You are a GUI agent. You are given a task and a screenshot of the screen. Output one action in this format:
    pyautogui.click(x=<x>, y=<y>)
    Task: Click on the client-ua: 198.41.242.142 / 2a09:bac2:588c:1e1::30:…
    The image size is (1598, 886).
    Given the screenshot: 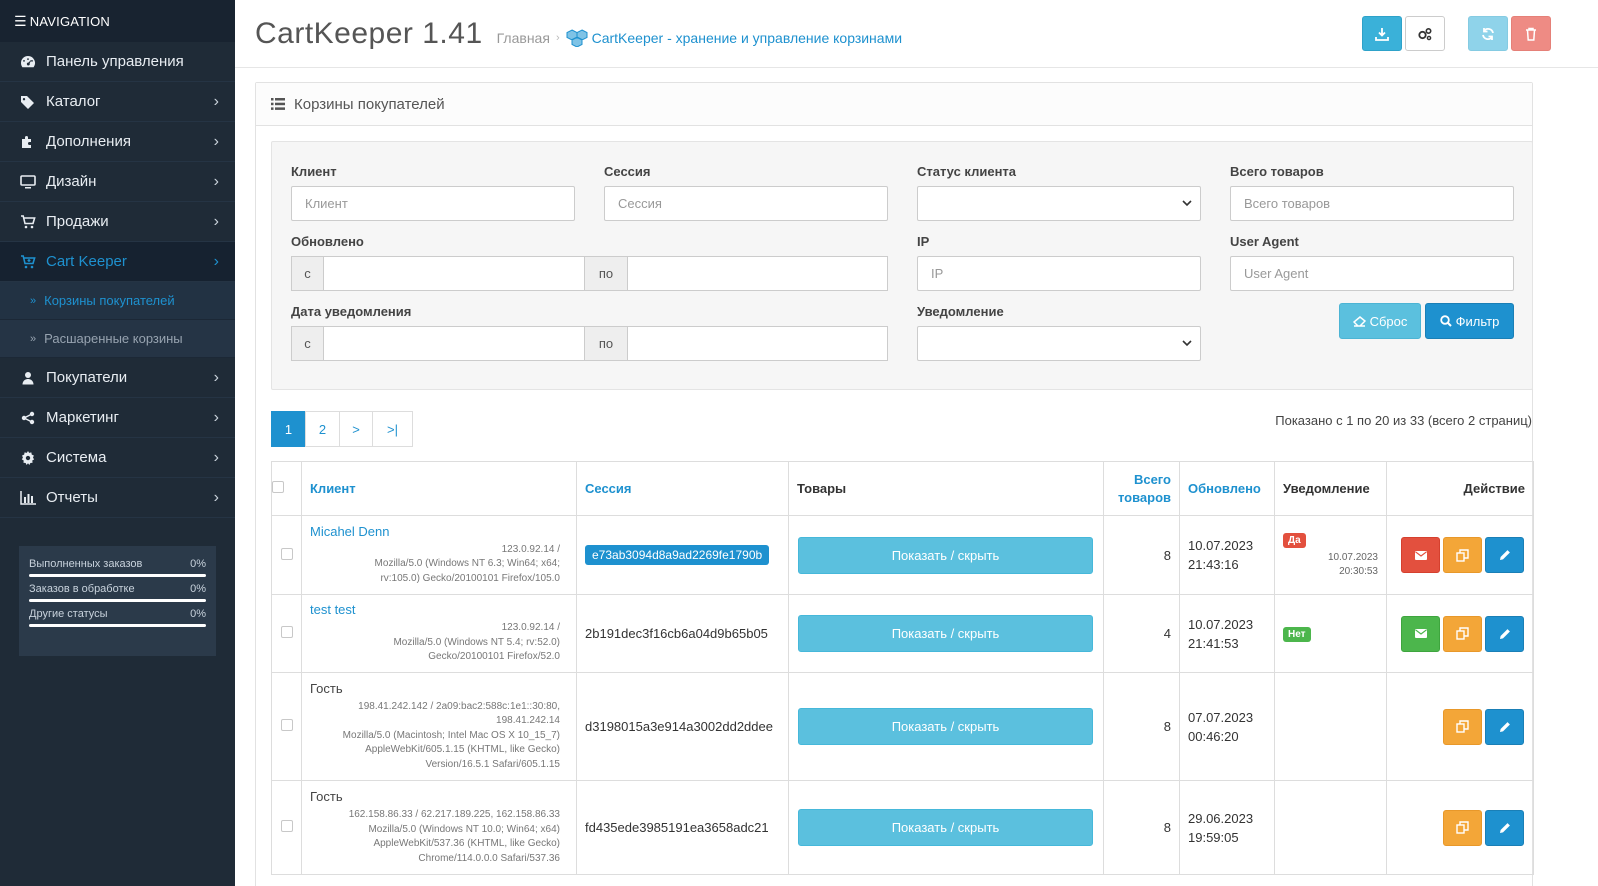 What is the action you would take?
    pyautogui.click(x=435, y=736)
    